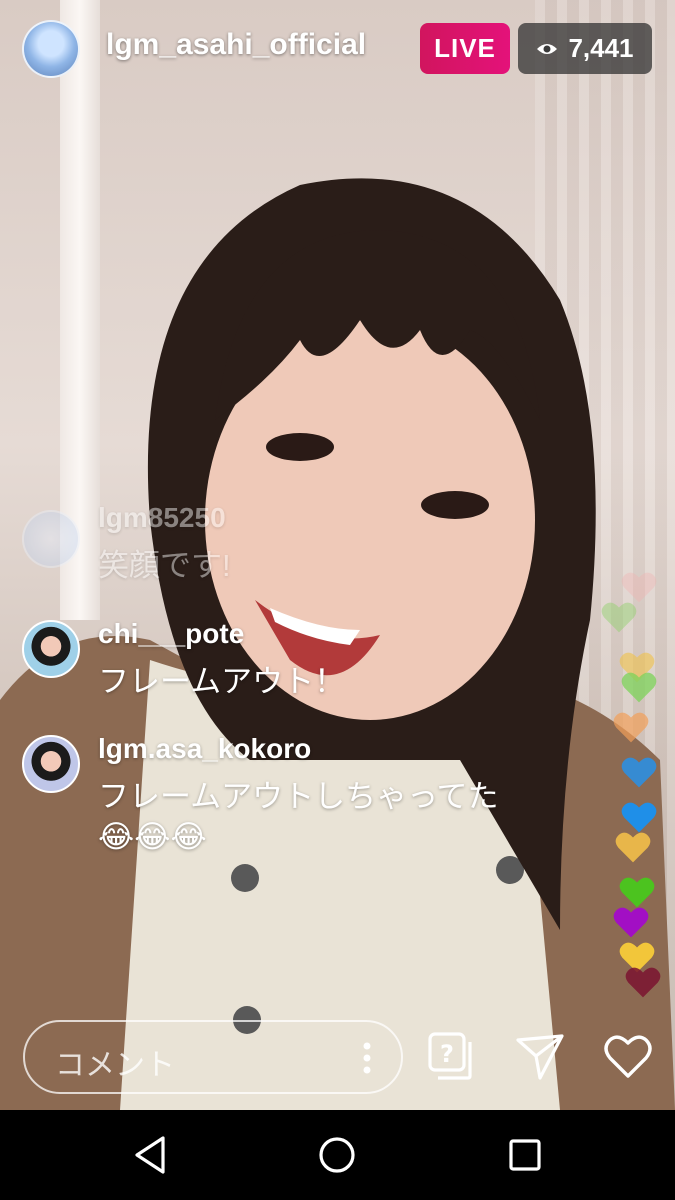 The width and height of the screenshot is (675, 1200). Describe the element at coordinates (628, 1056) in the screenshot. I see `heart-outline-icon` at that location.